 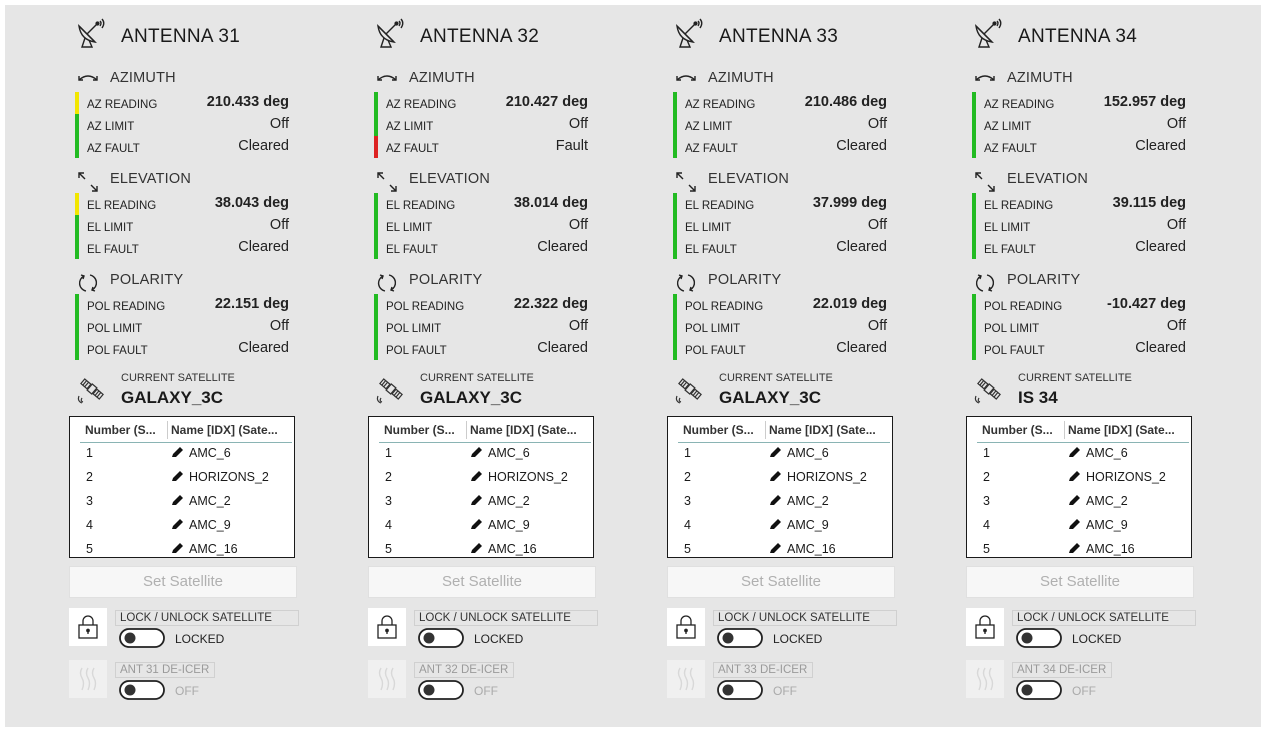 What do you see at coordinates (182, 204) in the screenshot?
I see `el-reading-row: EL READING 38.043 deg` at bounding box center [182, 204].